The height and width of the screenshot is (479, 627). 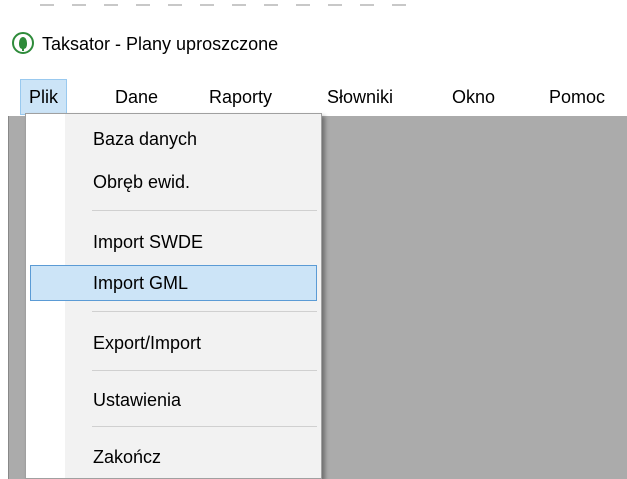 What do you see at coordinates (136, 97) in the screenshot?
I see `menu-dane: Dane` at bounding box center [136, 97].